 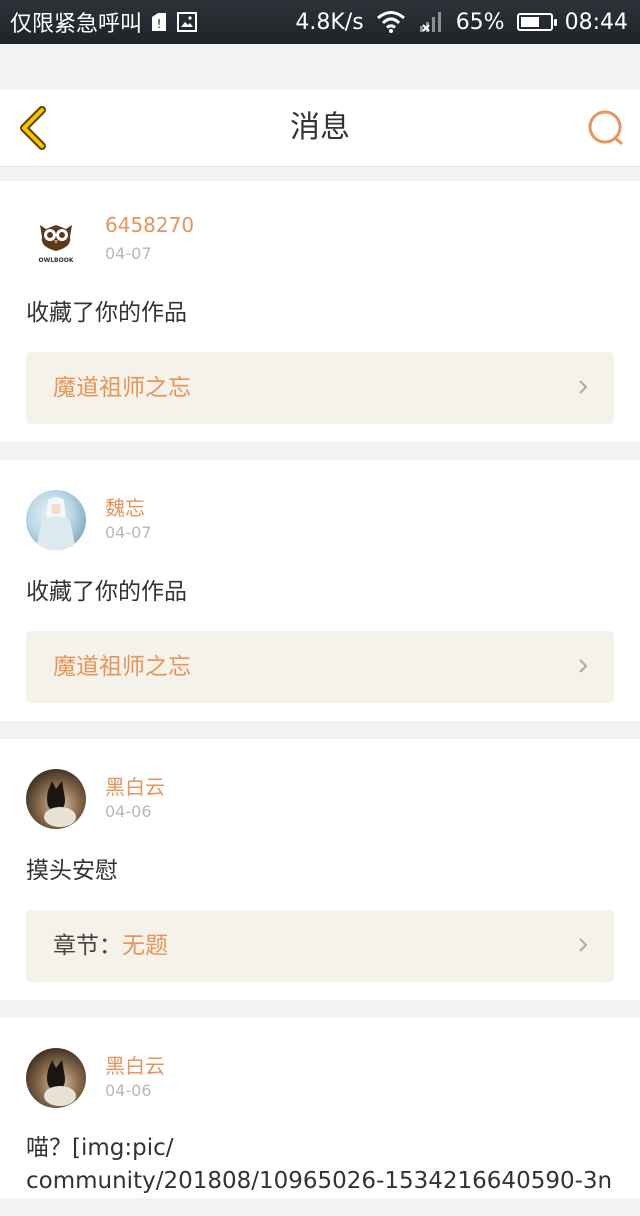 I want to click on status-bar: 仅限紧急呼叫 ! 4.8K/s 65% 08:44, so click(x=320, y=22).